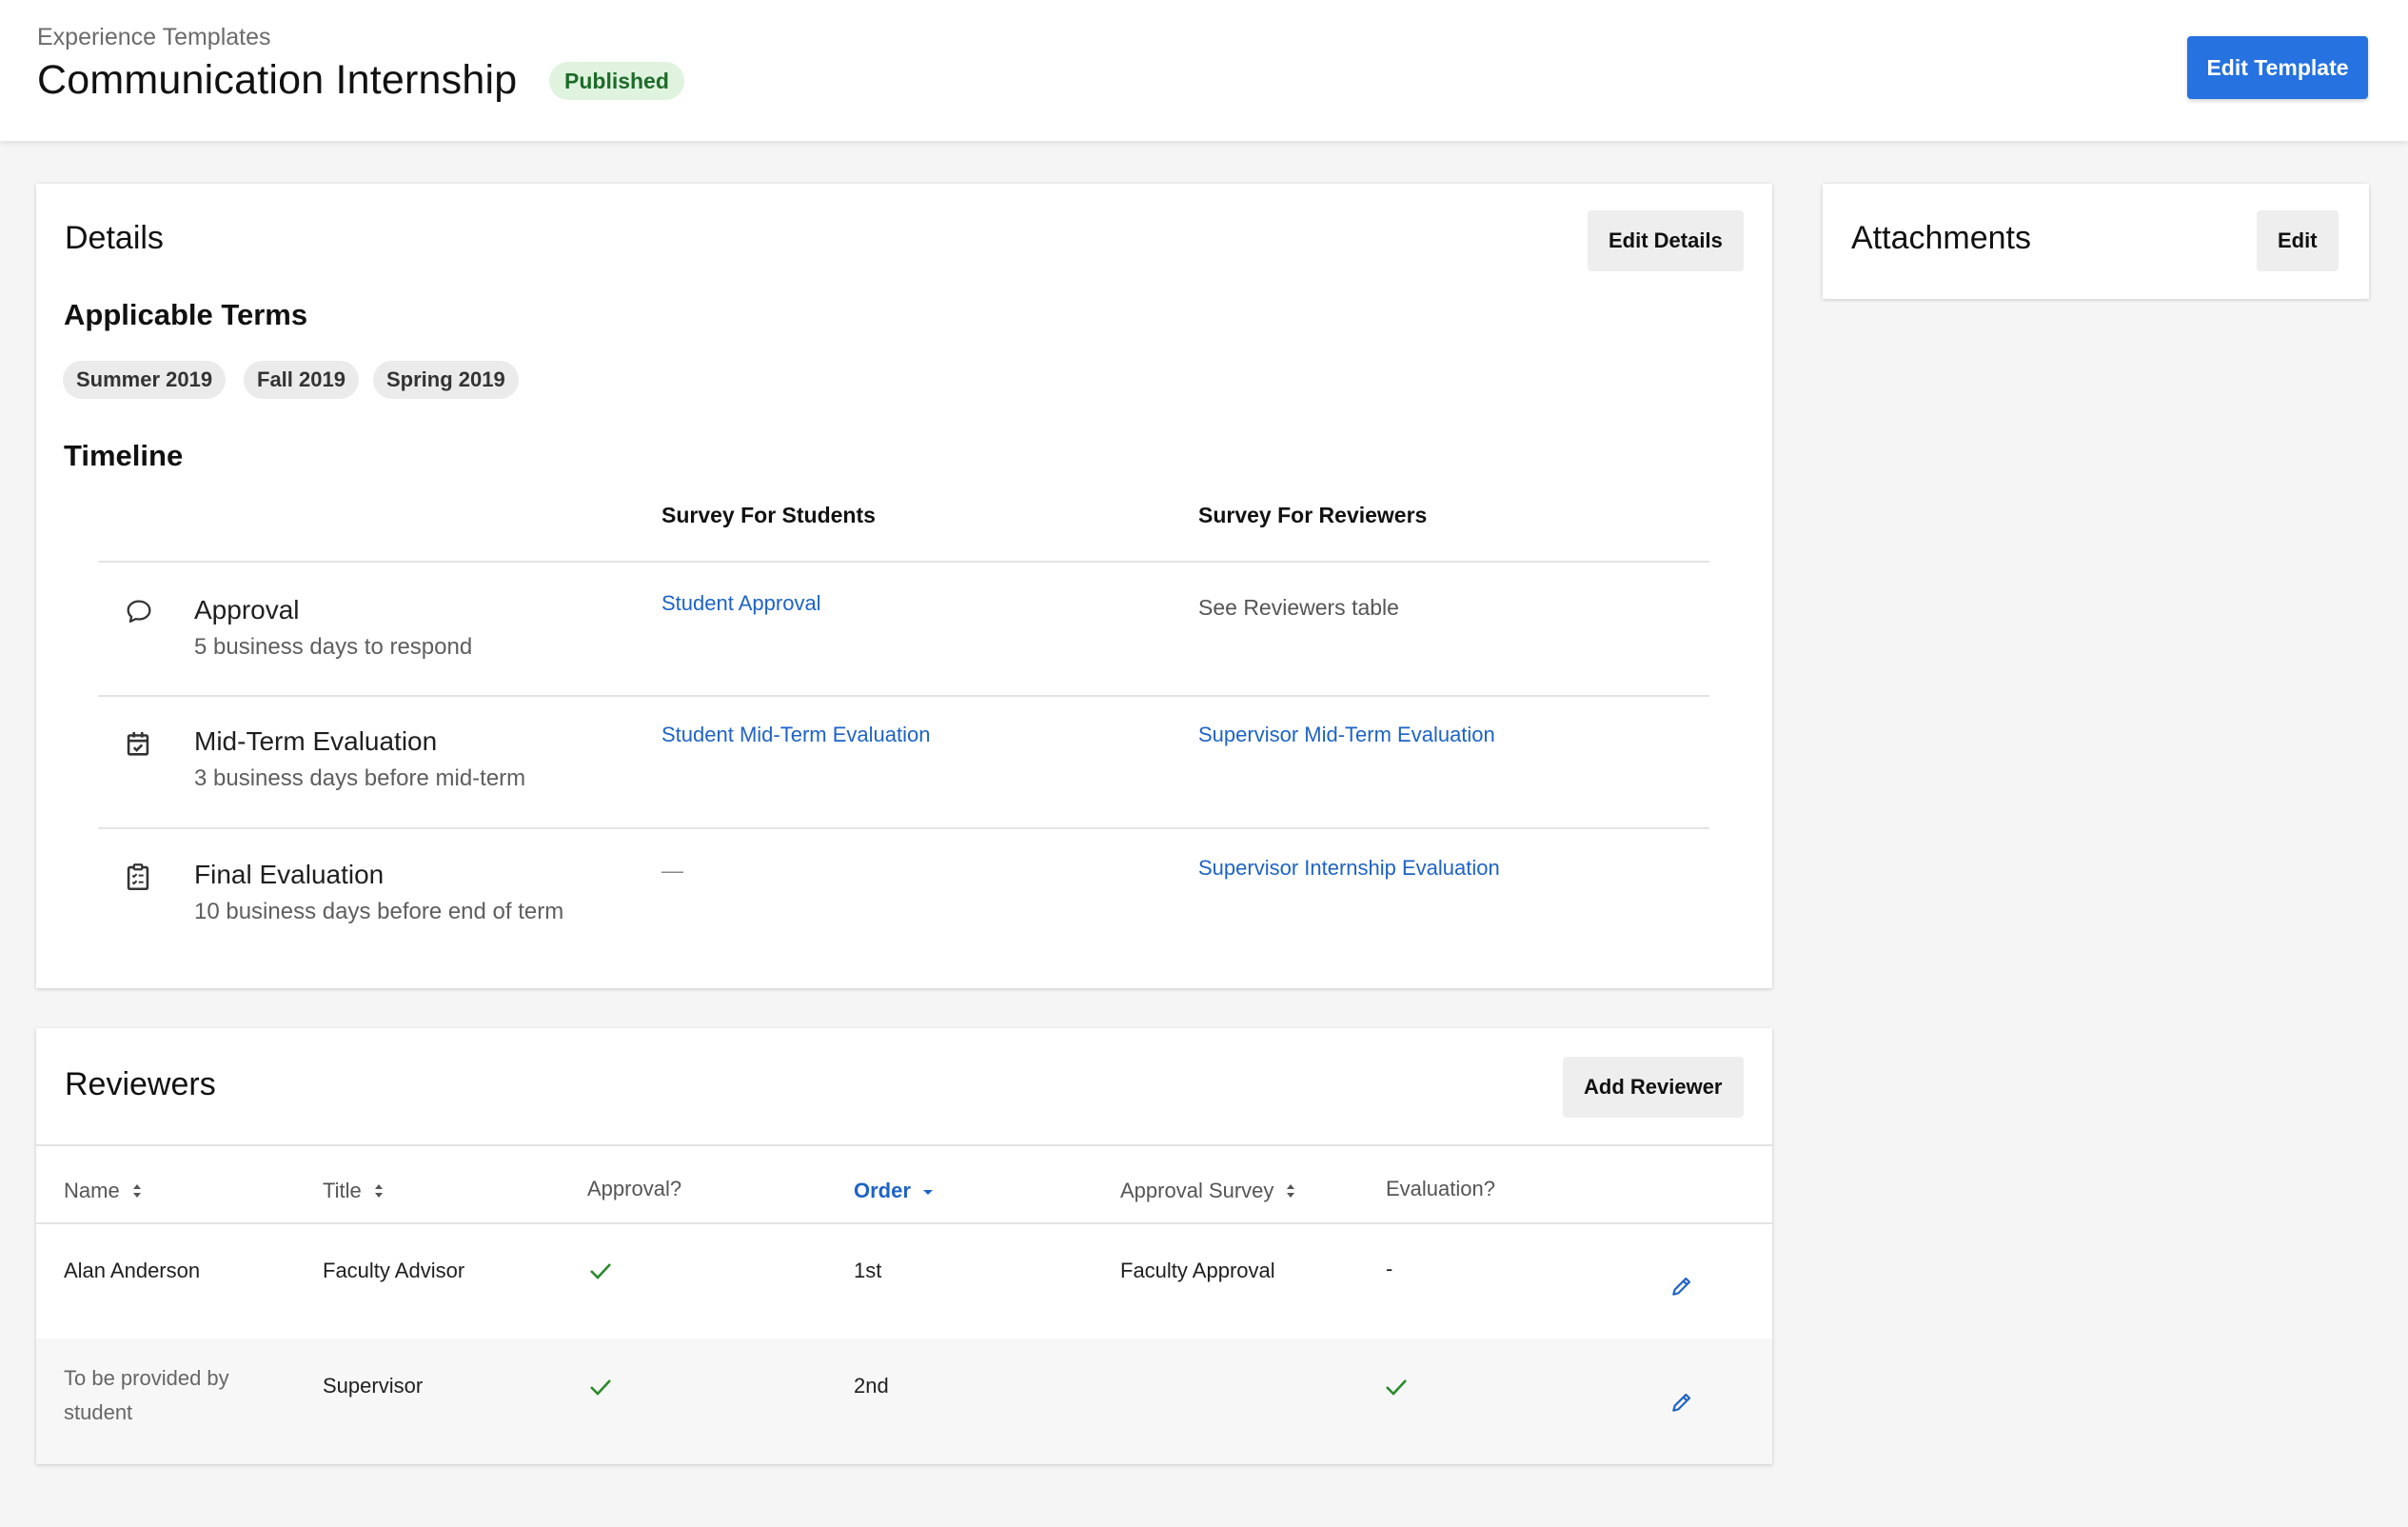 The height and width of the screenshot is (1527, 2408). Describe the element at coordinates (1653, 1087) in the screenshot. I see `add-reviewer-button: Add Reviewer` at that location.